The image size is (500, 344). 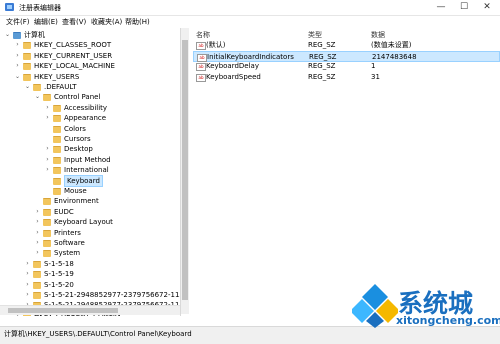 I want to click on tree-node-label: S-1-5-20, so click(x=59, y=284).